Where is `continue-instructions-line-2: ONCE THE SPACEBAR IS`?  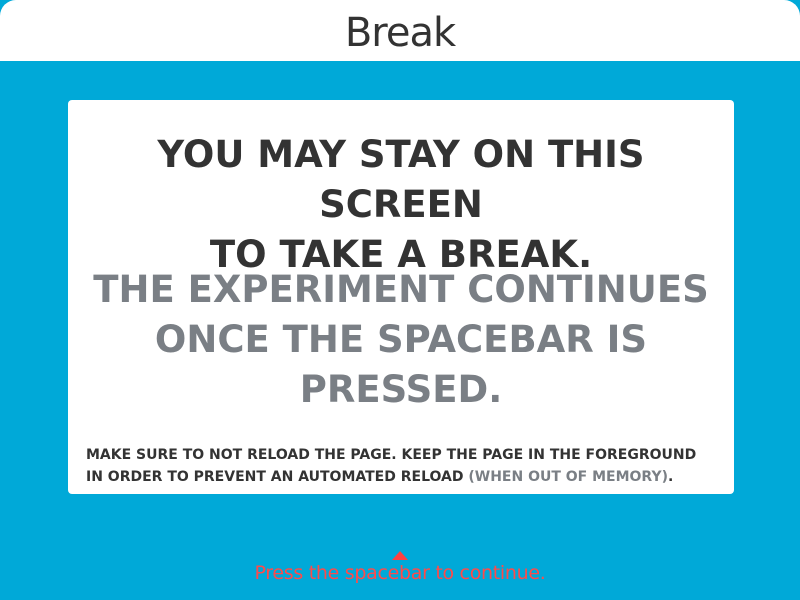
continue-instructions-line-2: ONCE THE SPACEBAR IS is located at coordinates (401, 339).